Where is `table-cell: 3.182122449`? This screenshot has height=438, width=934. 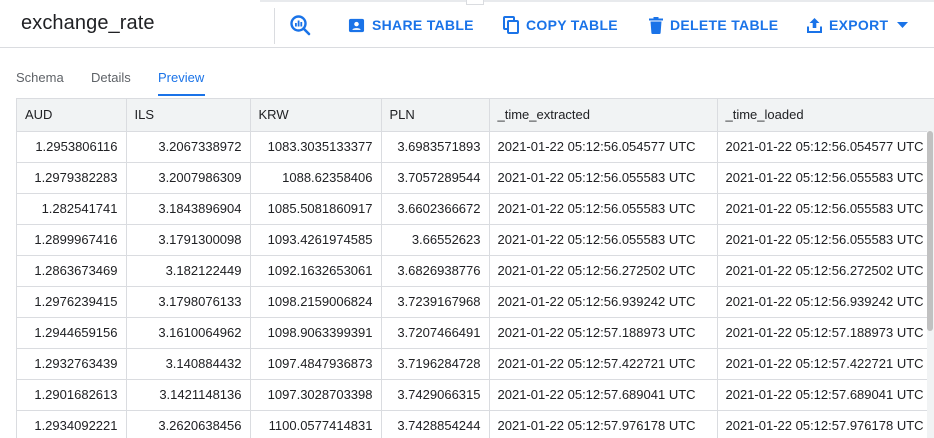
table-cell: 3.182122449 is located at coordinates (188, 271).